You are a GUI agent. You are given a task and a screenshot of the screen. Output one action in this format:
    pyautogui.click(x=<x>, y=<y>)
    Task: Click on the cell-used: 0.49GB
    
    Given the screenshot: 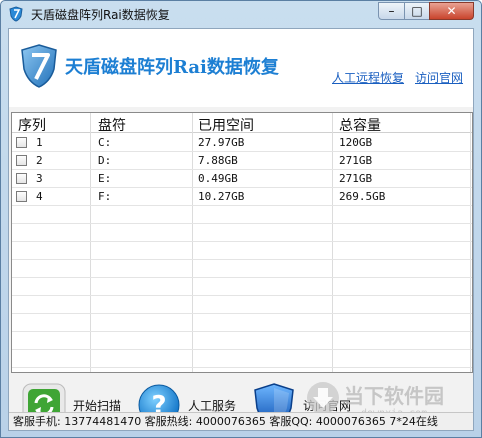 What is the action you would take?
    pyautogui.click(x=218, y=178)
    